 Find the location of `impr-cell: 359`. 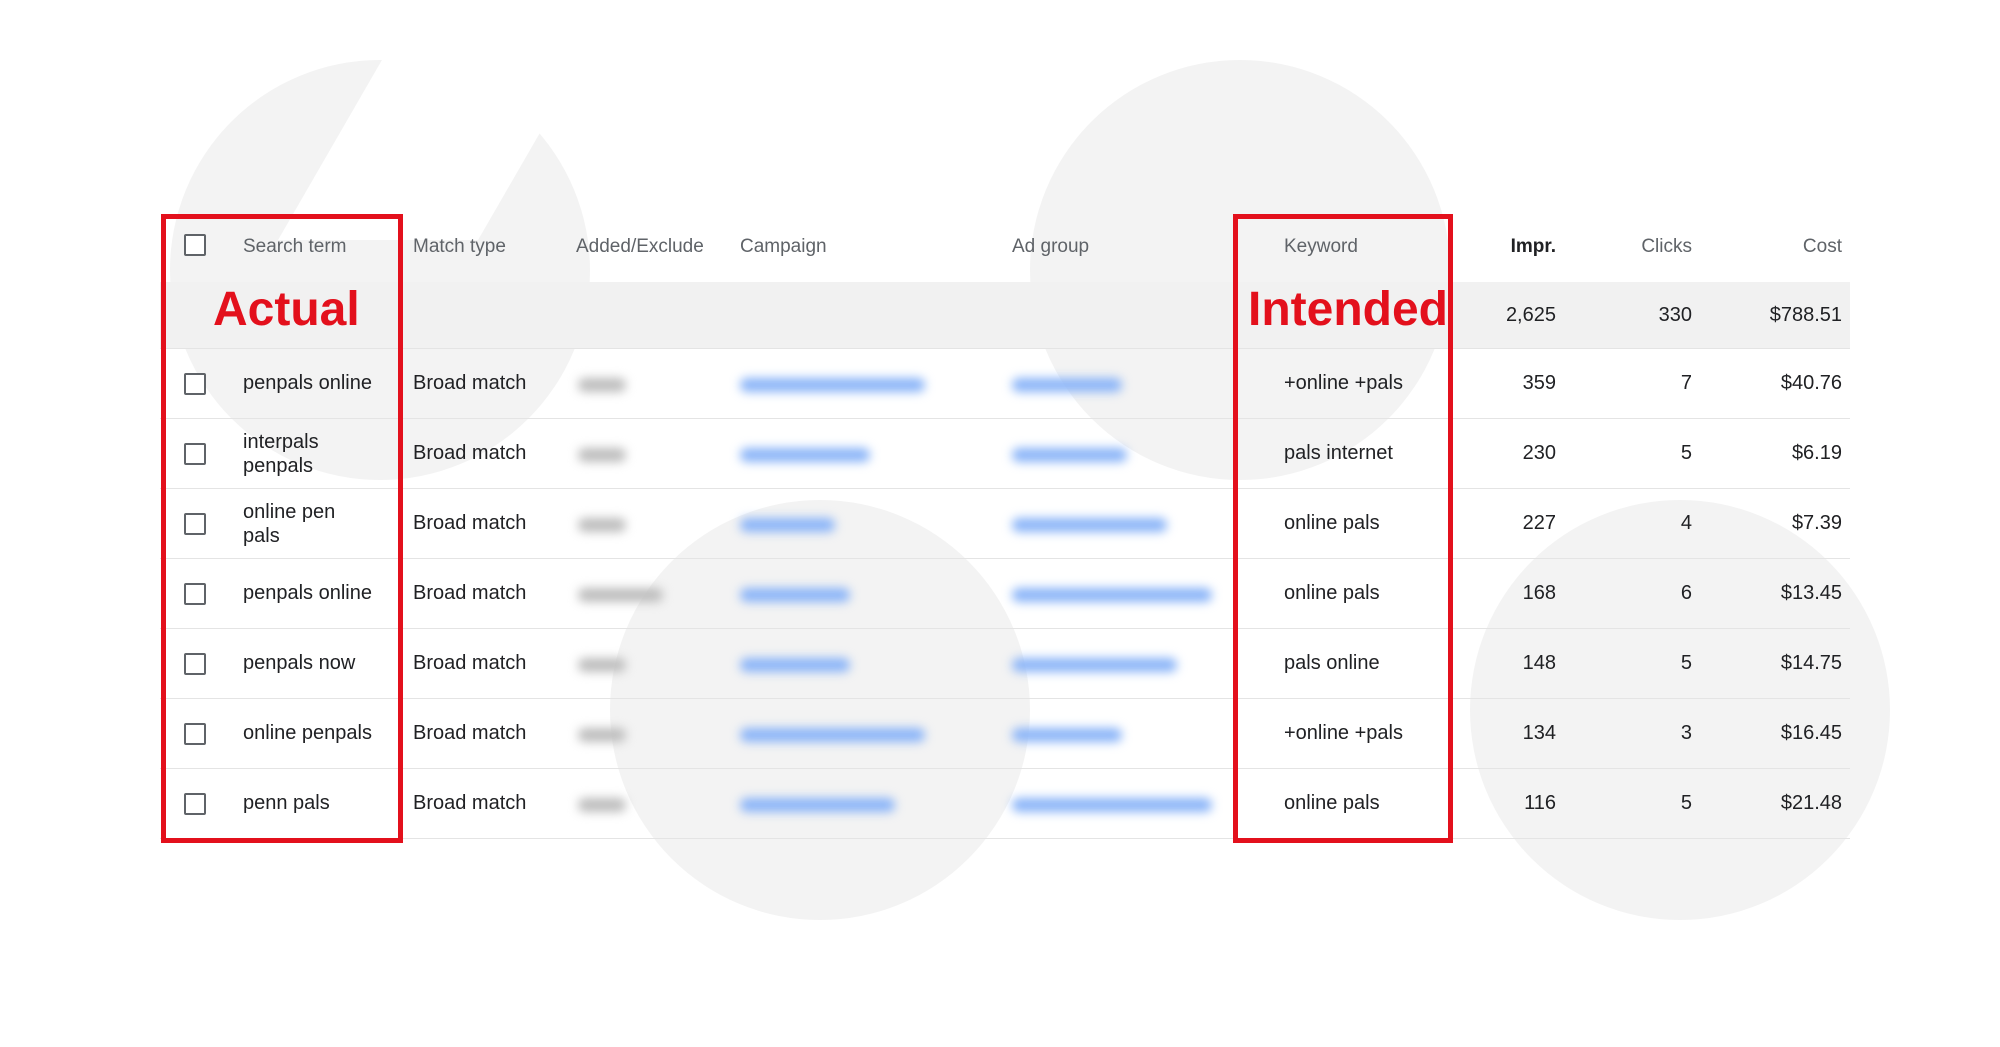

impr-cell: 359 is located at coordinates (1539, 383).